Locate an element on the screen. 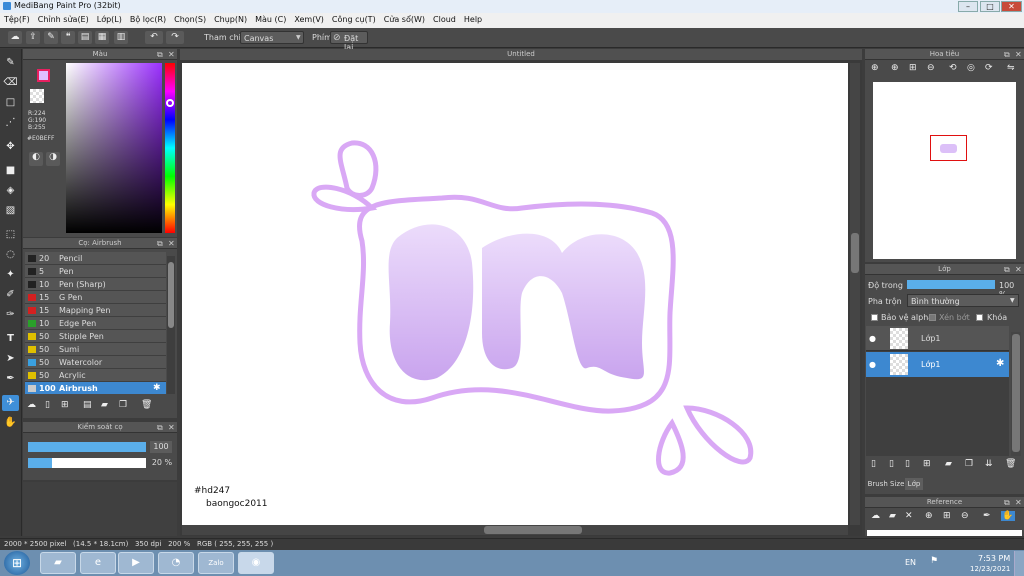  close-button: ✕ is located at coordinates (1011, 6).